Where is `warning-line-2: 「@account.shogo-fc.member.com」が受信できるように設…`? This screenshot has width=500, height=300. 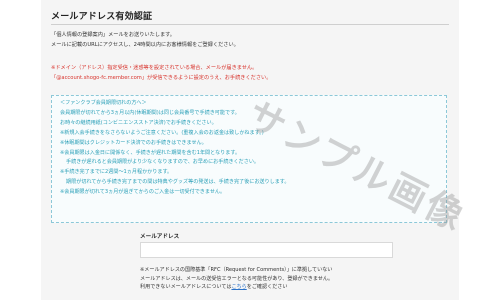 warning-line-2: 「@account.shogo-fc.member.com」が受信できるように設… is located at coordinates (250, 78).